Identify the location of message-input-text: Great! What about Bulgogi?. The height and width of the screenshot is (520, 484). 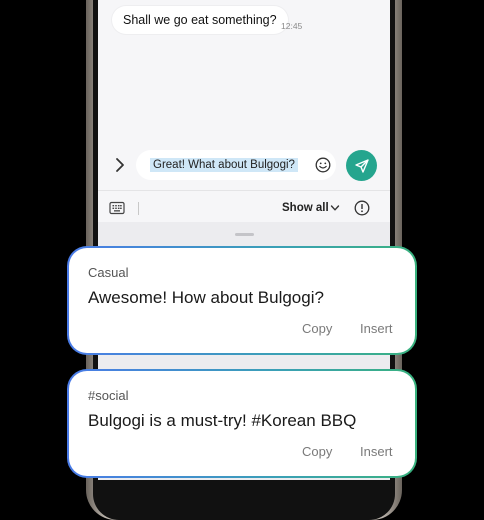
(224, 165).